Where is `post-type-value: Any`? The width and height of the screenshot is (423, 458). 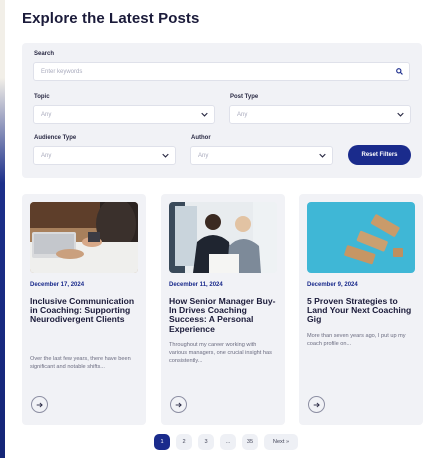 post-type-value: Any is located at coordinates (242, 114).